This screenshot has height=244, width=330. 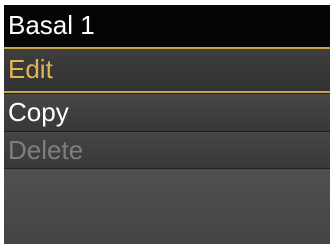 What do you see at coordinates (46, 150) in the screenshot?
I see `menu-item-delete-label: Delete` at bounding box center [46, 150].